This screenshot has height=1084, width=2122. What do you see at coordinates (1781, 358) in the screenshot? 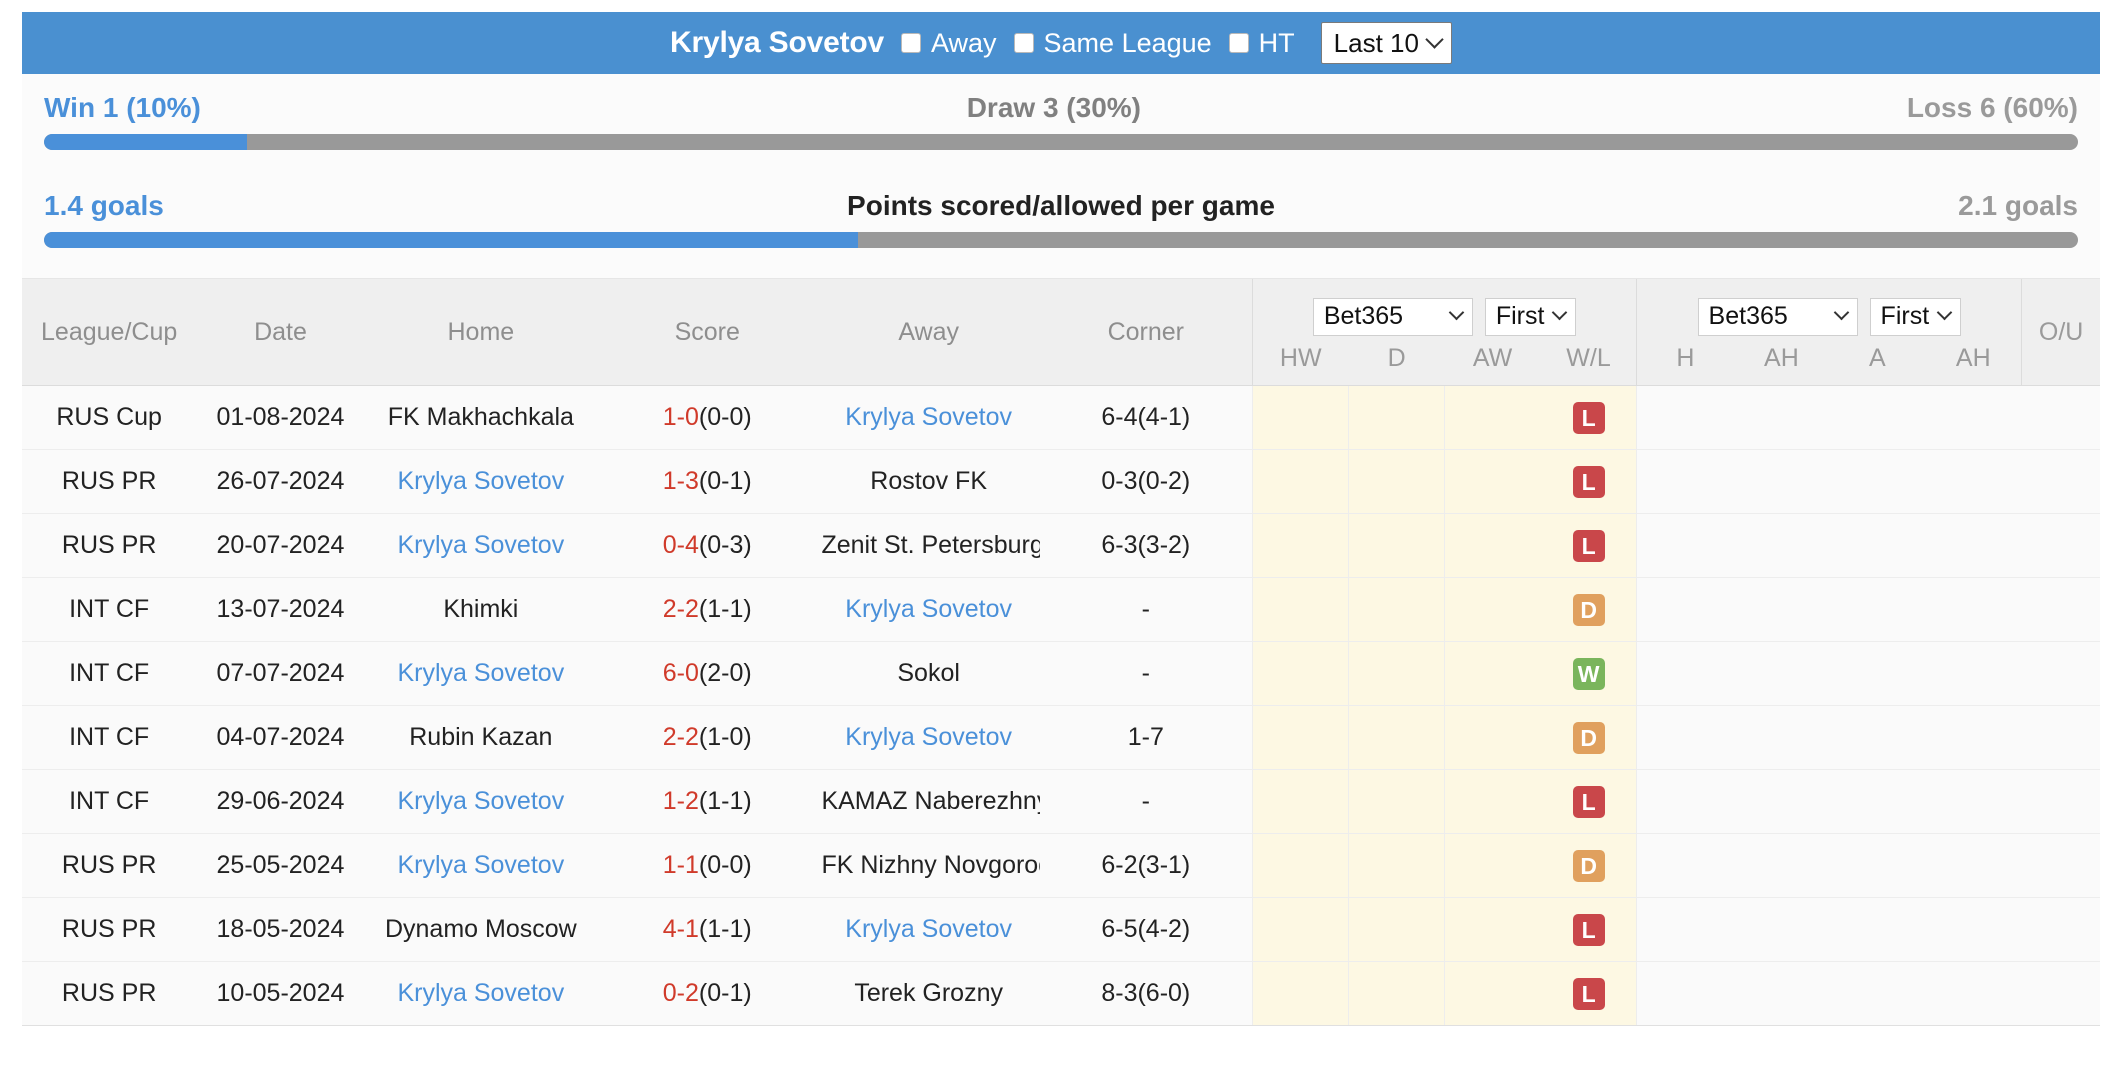
I see `col-header-ah-1: AH` at bounding box center [1781, 358].